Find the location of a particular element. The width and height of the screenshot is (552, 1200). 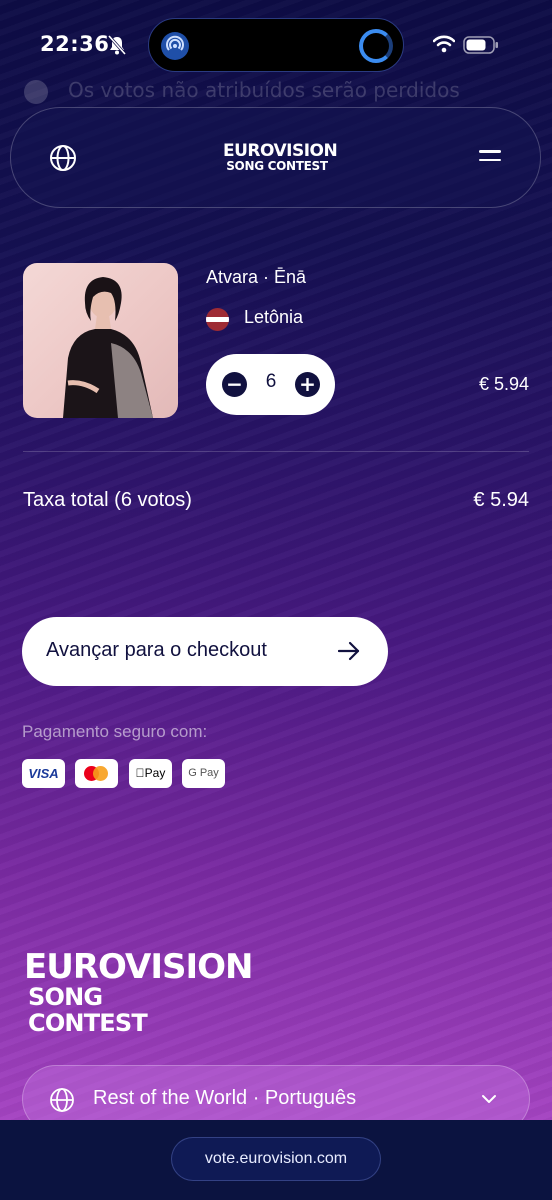

mastercard-icon is located at coordinates (96, 773).